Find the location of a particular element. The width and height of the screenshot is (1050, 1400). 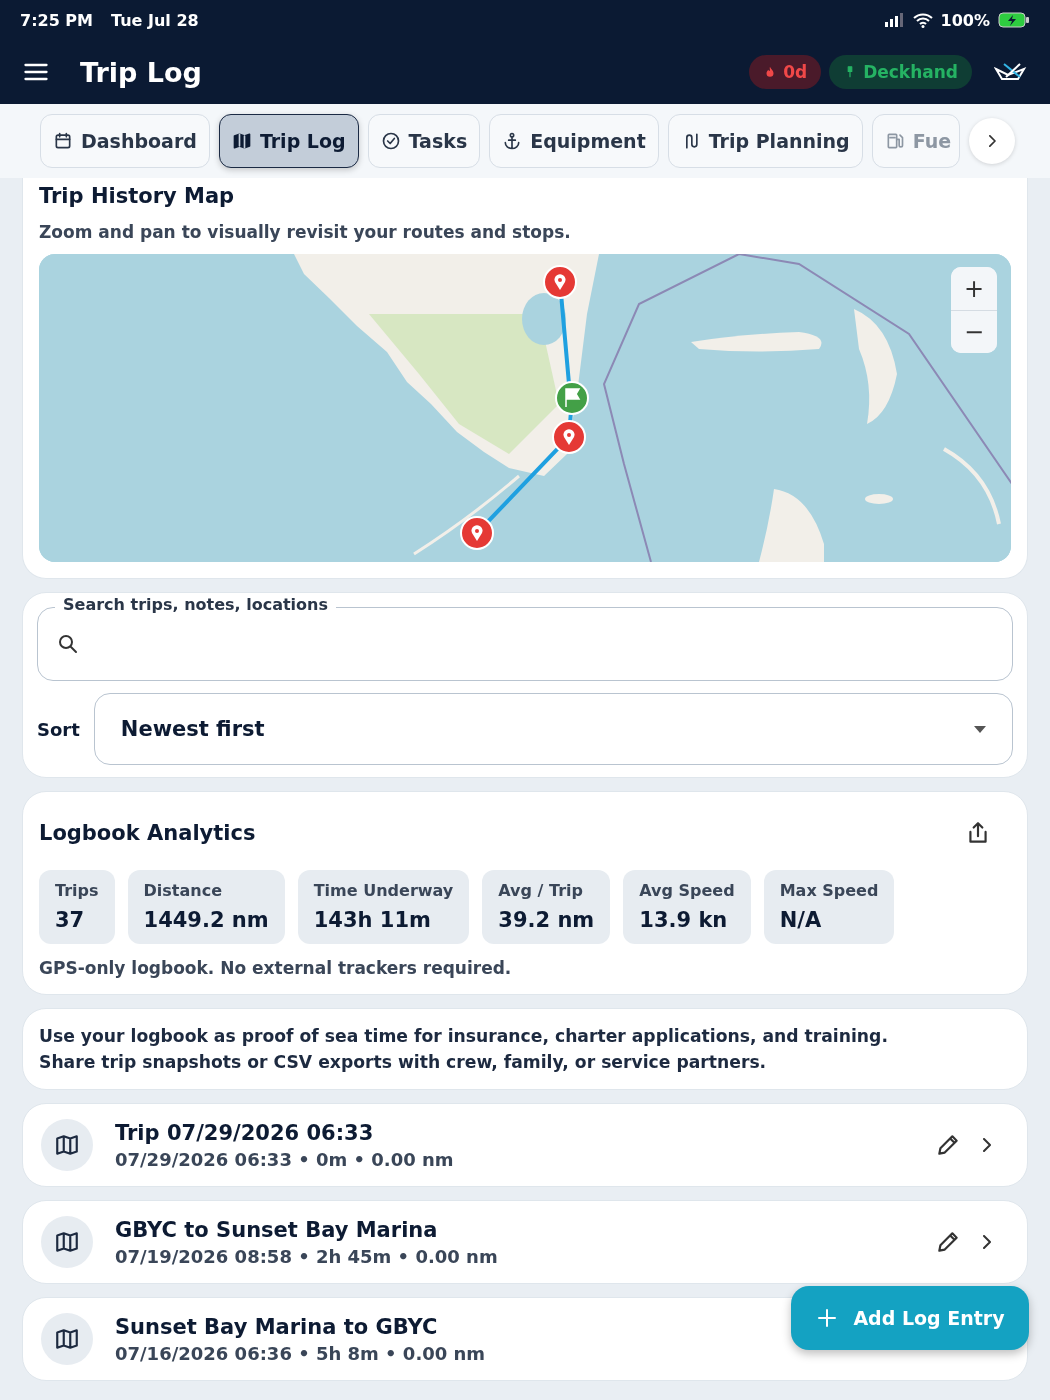

sort-label: Sort is located at coordinates (58, 729).